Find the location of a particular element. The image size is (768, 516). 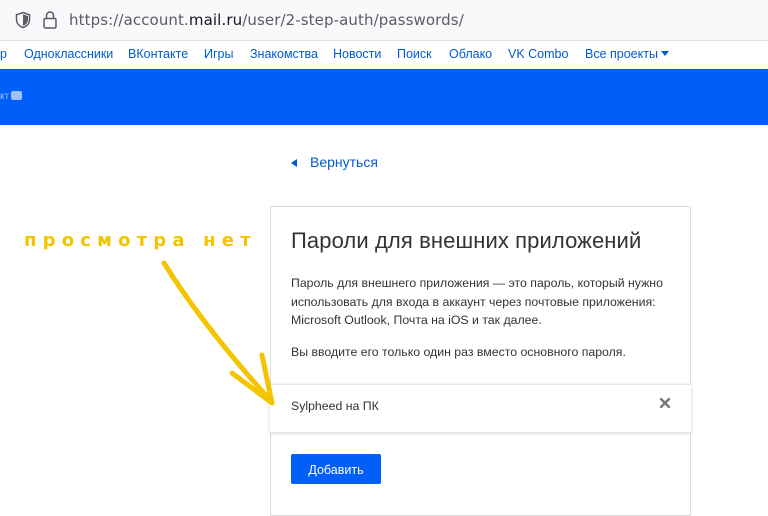

all-projects-label: Все проекты is located at coordinates (621, 54).